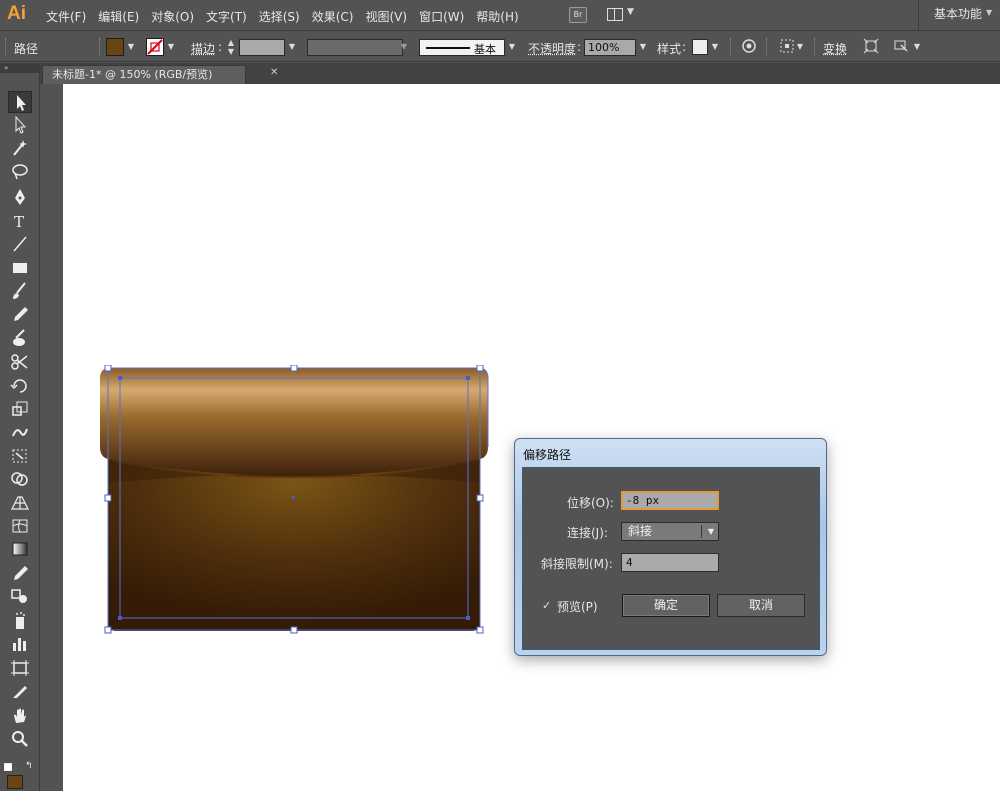 Image resolution: width=1000 pixels, height=791 pixels. What do you see at coordinates (118, 16) in the screenshot?
I see `menu-edit: 编辑(E)` at bounding box center [118, 16].